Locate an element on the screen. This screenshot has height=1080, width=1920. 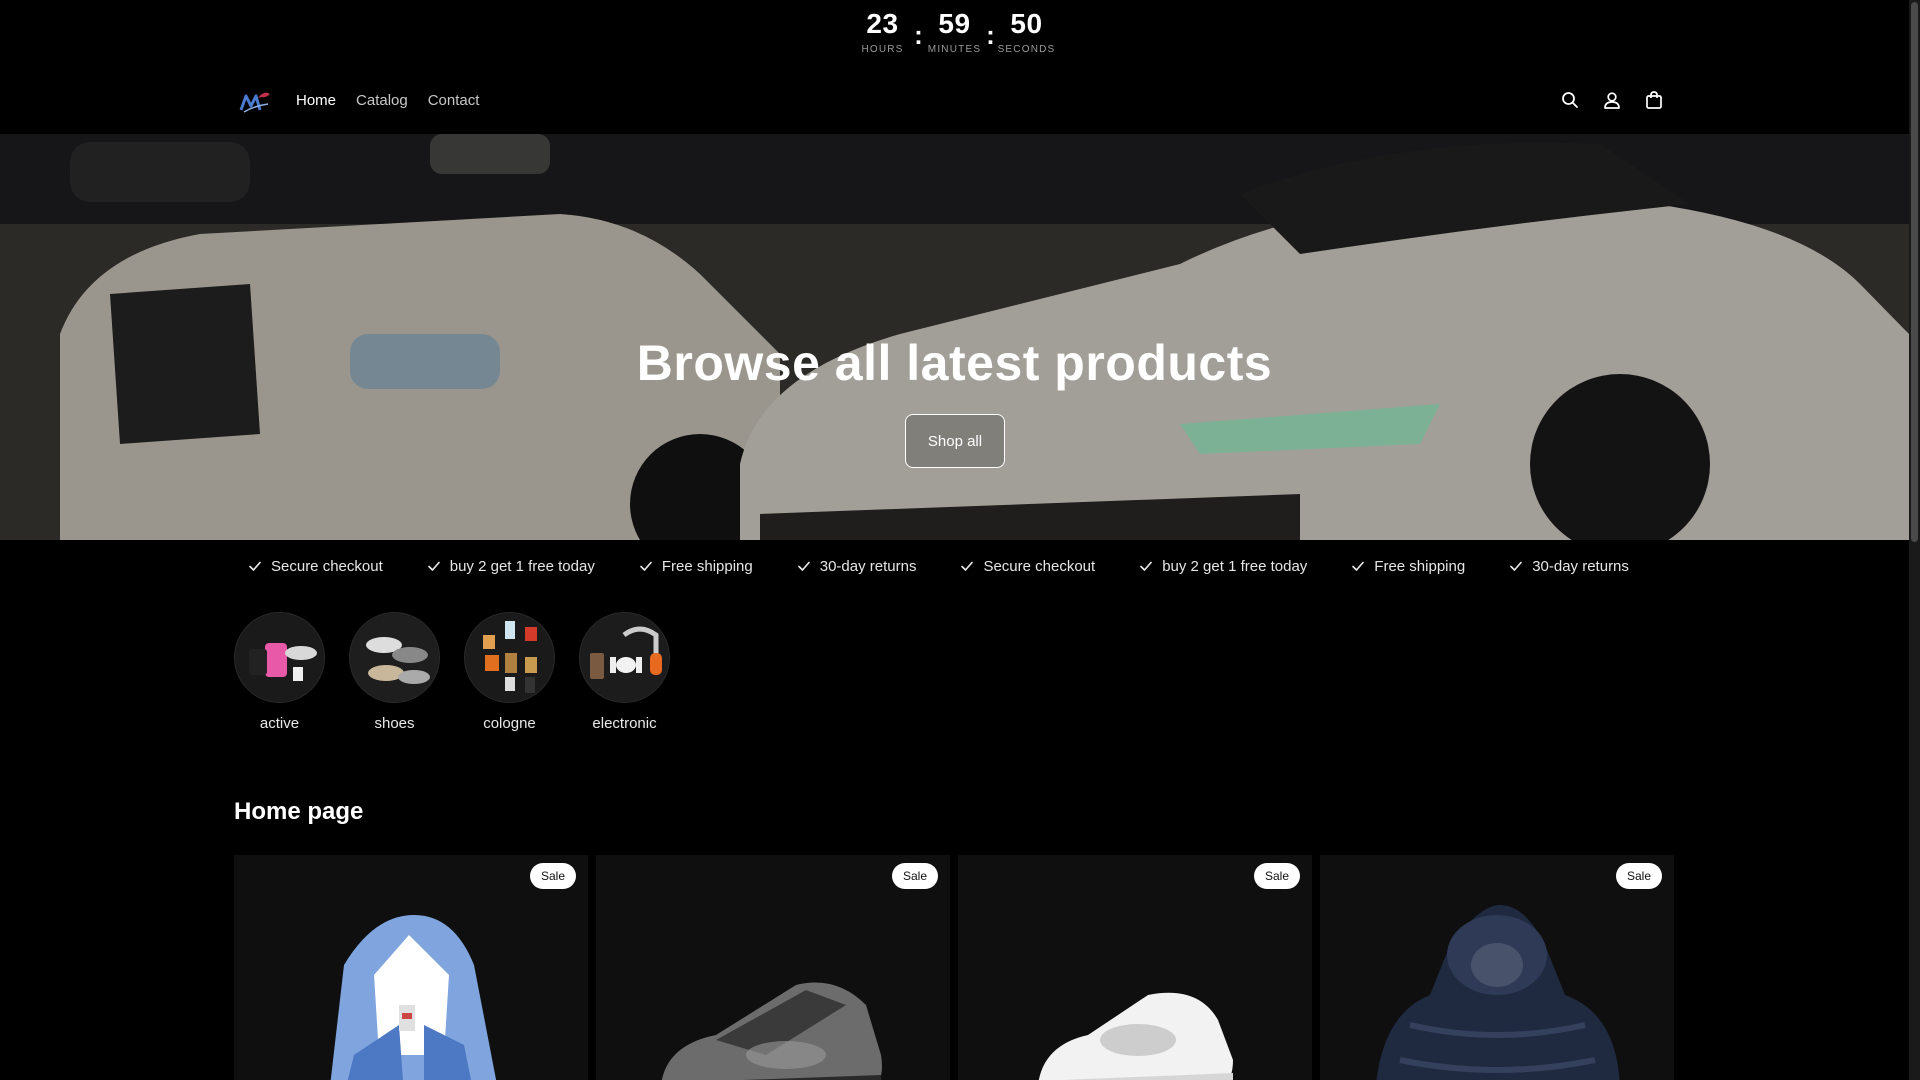
minutes-value: 59 is located at coordinates (954, 23).